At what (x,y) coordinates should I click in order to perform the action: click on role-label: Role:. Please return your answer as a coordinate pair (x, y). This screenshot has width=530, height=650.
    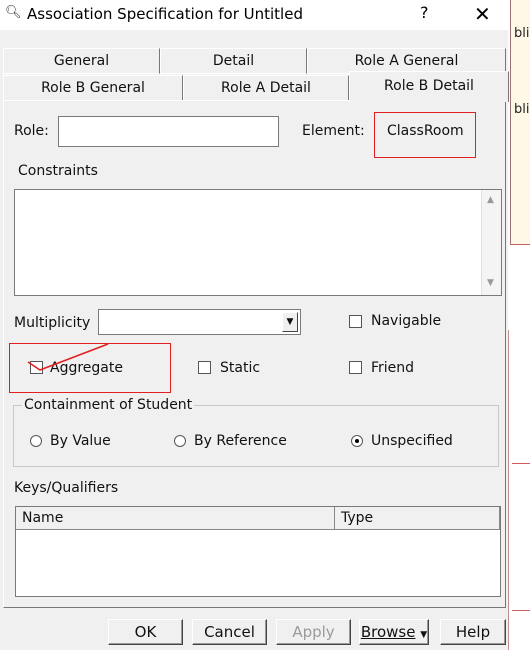
    Looking at the image, I should click on (31, 131).